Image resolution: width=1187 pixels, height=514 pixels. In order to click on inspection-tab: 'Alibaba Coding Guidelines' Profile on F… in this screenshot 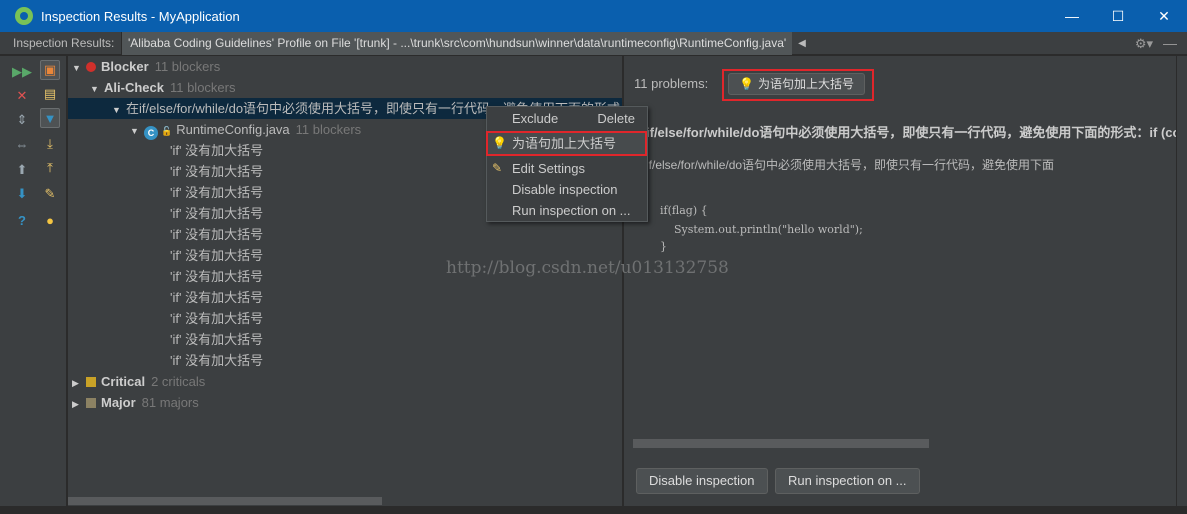, I will do `click(457, 43)`.